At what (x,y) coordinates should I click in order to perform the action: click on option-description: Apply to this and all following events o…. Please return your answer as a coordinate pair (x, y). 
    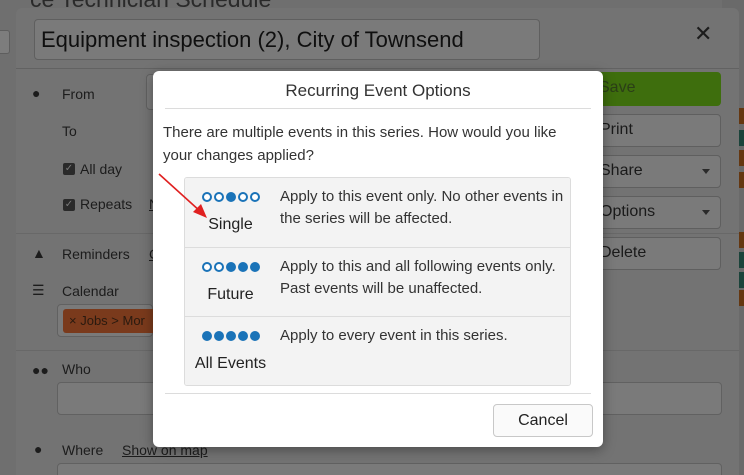
    Looking at the image, I should click on (418, 277).